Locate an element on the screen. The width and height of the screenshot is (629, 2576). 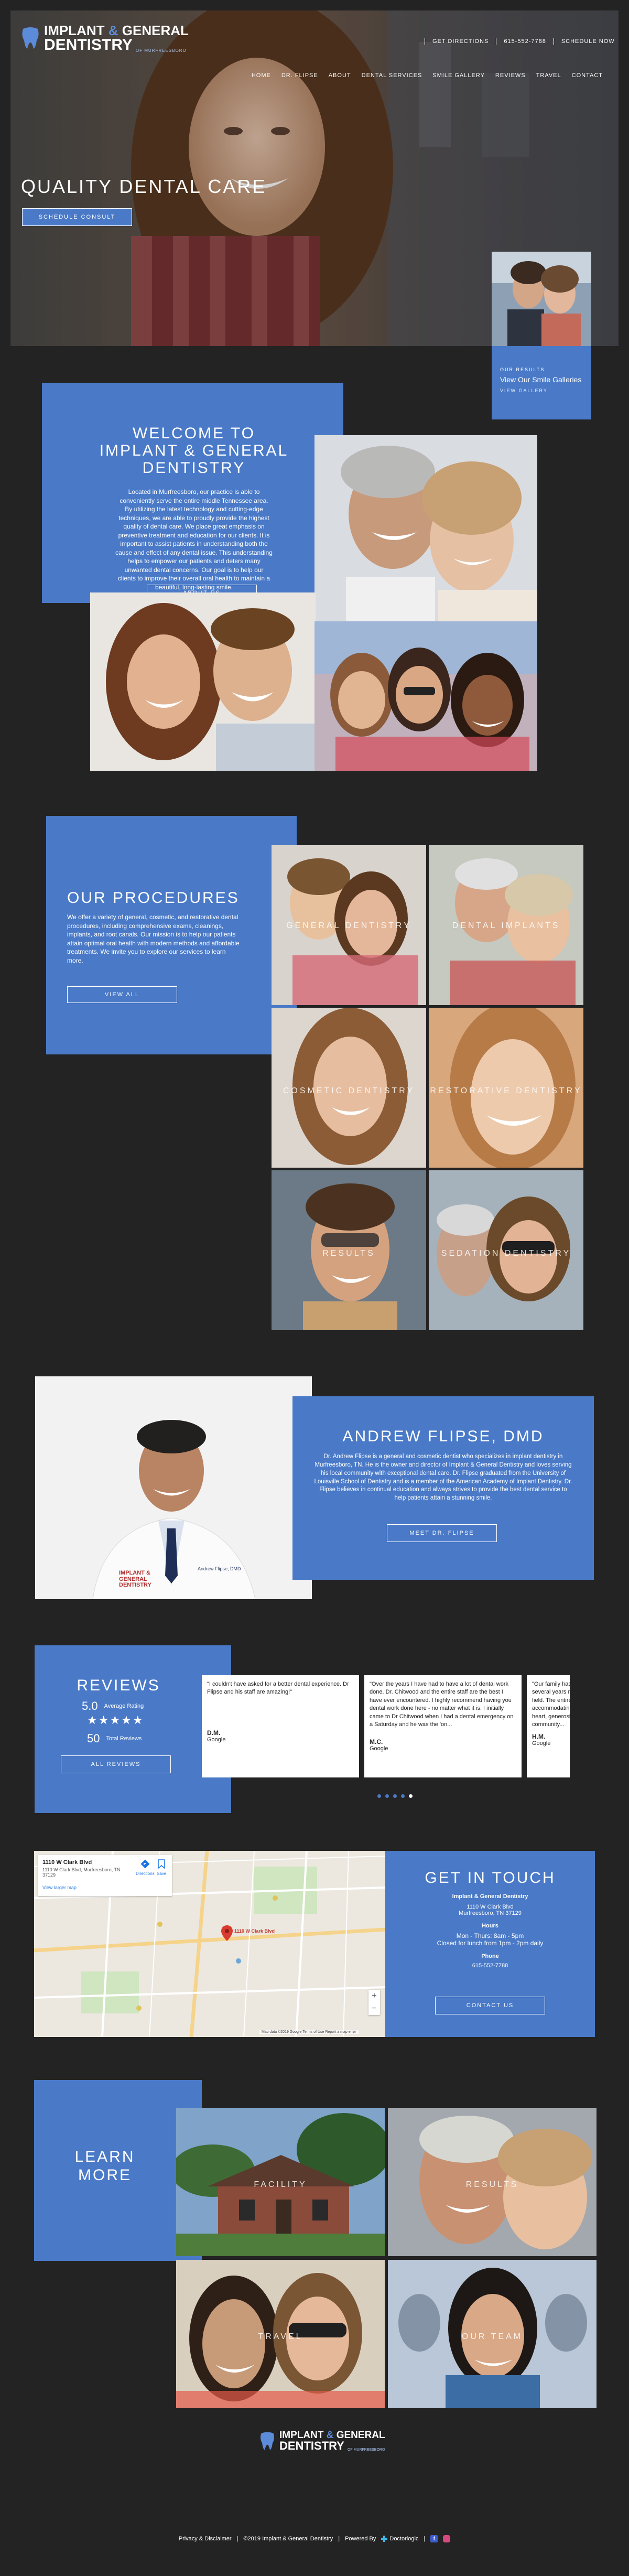
footer-logo-word-dentistry: DENTISTRY is located at coordinates (311, 2445).